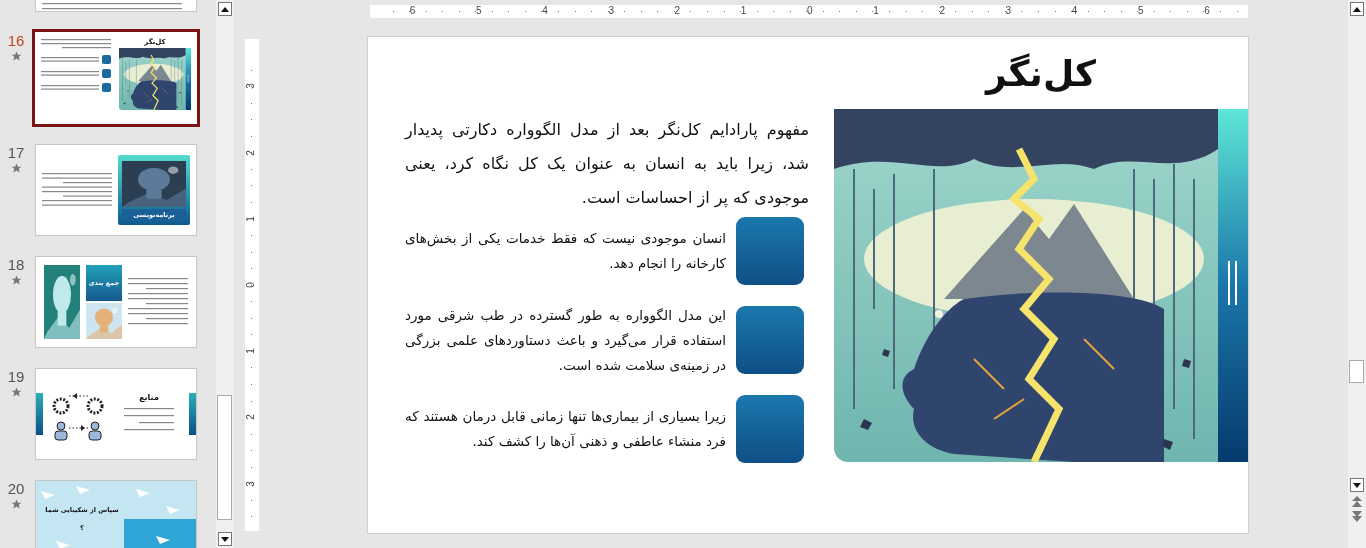  Describe the element at coordinates (16, 40) in the screenshot. I see `slide-number: 16` at that location.